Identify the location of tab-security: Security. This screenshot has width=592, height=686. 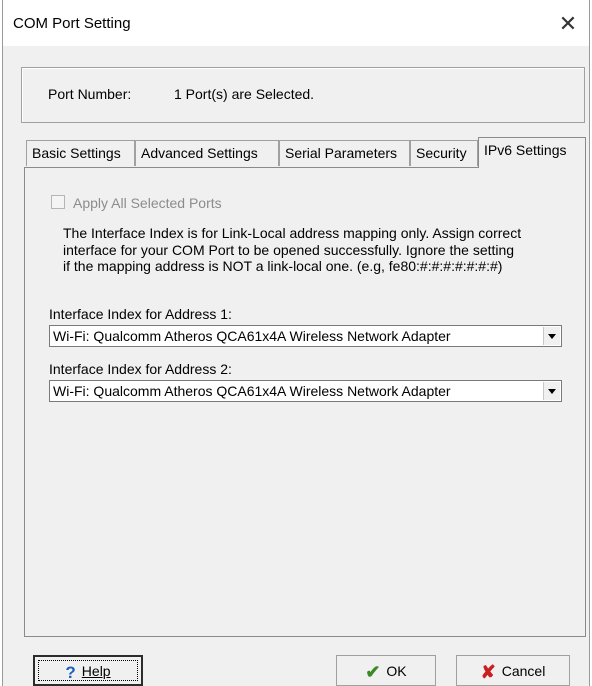
(444, 153).